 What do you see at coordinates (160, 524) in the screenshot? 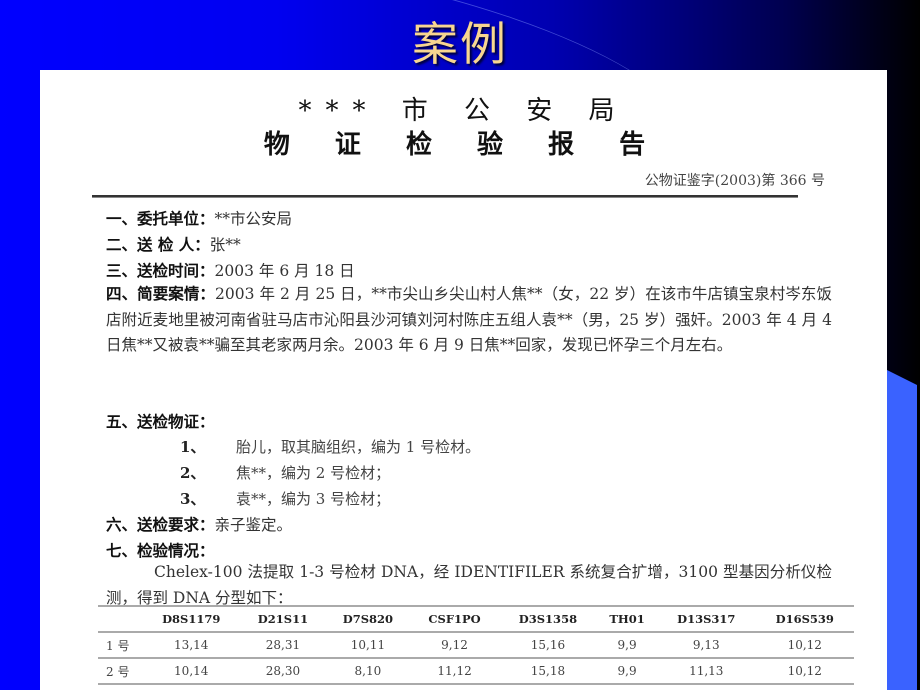
I see `section-label: 六、送检要求：` at bounding box center [160, 524].